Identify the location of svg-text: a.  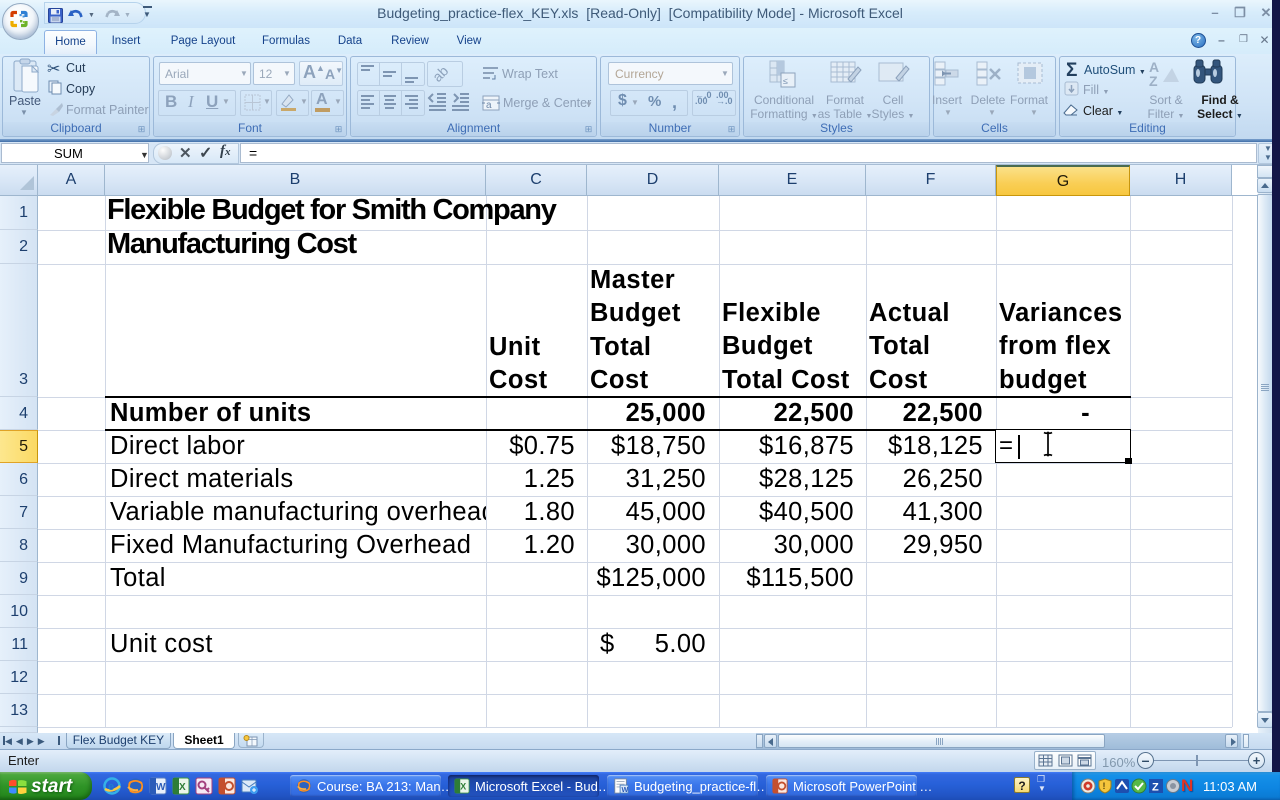
(489, 105).